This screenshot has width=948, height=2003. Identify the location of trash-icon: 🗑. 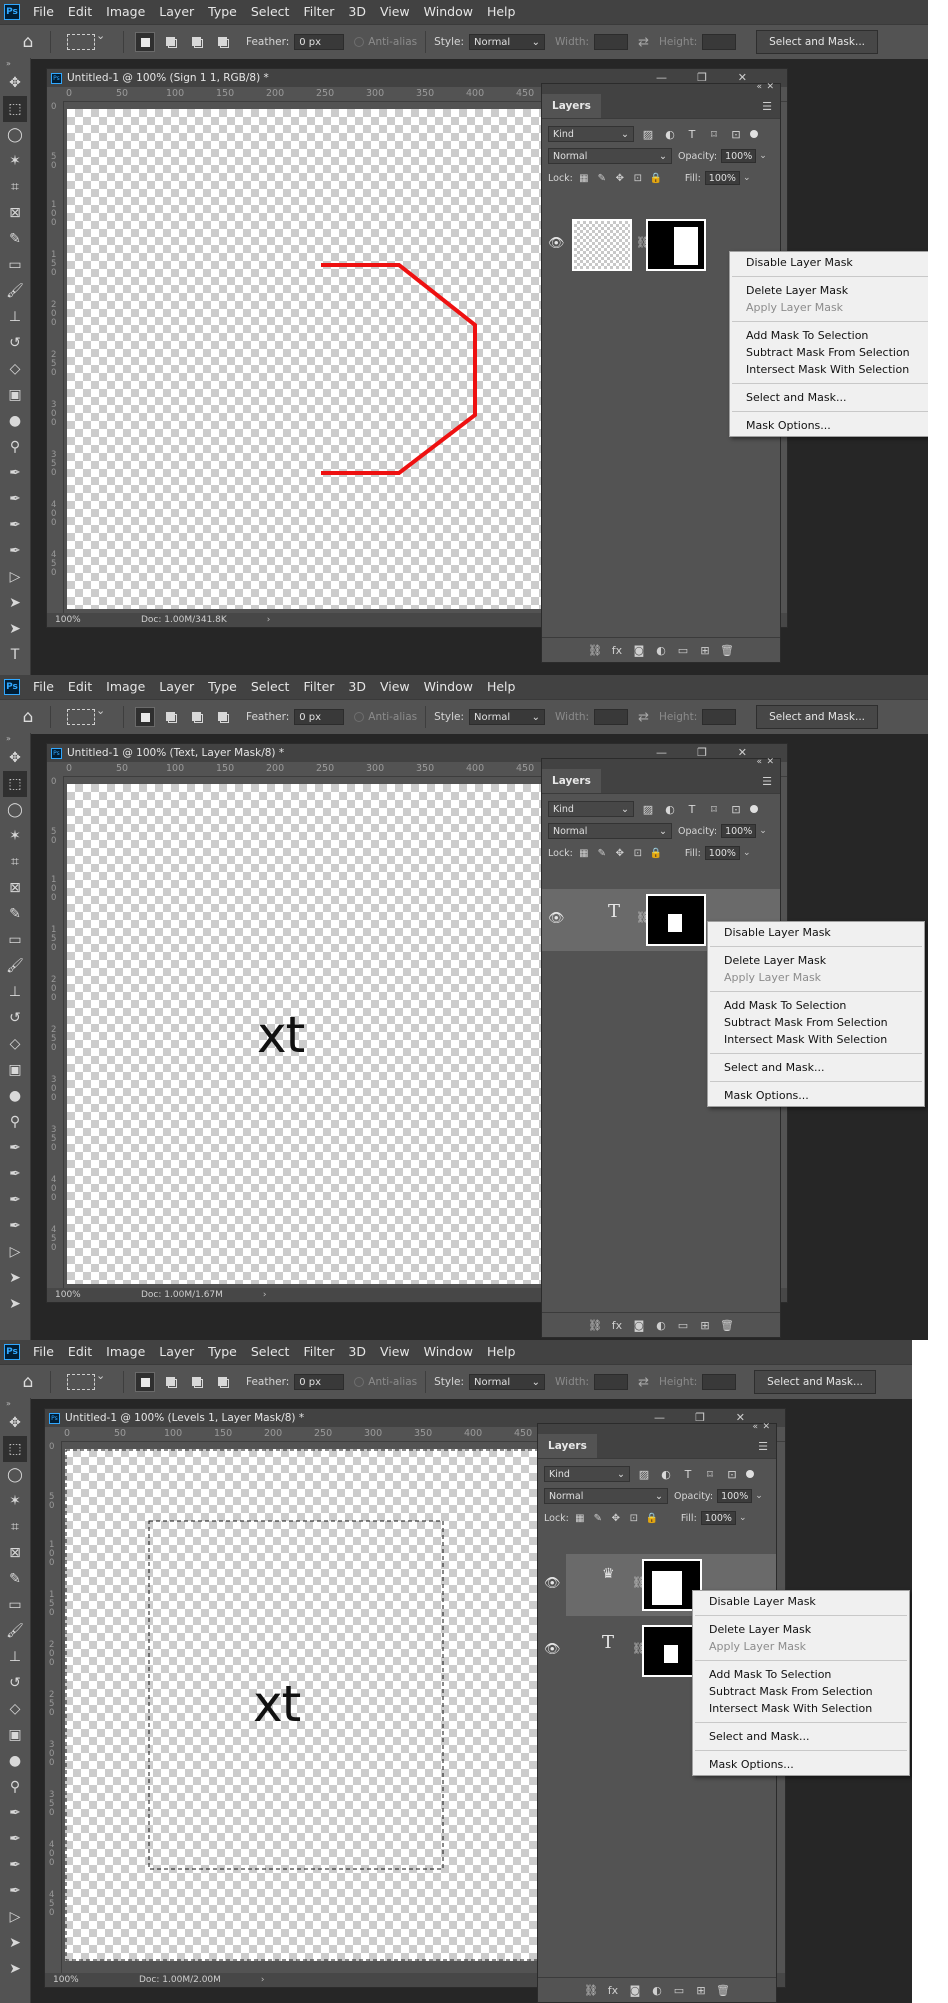
(723, 1990).